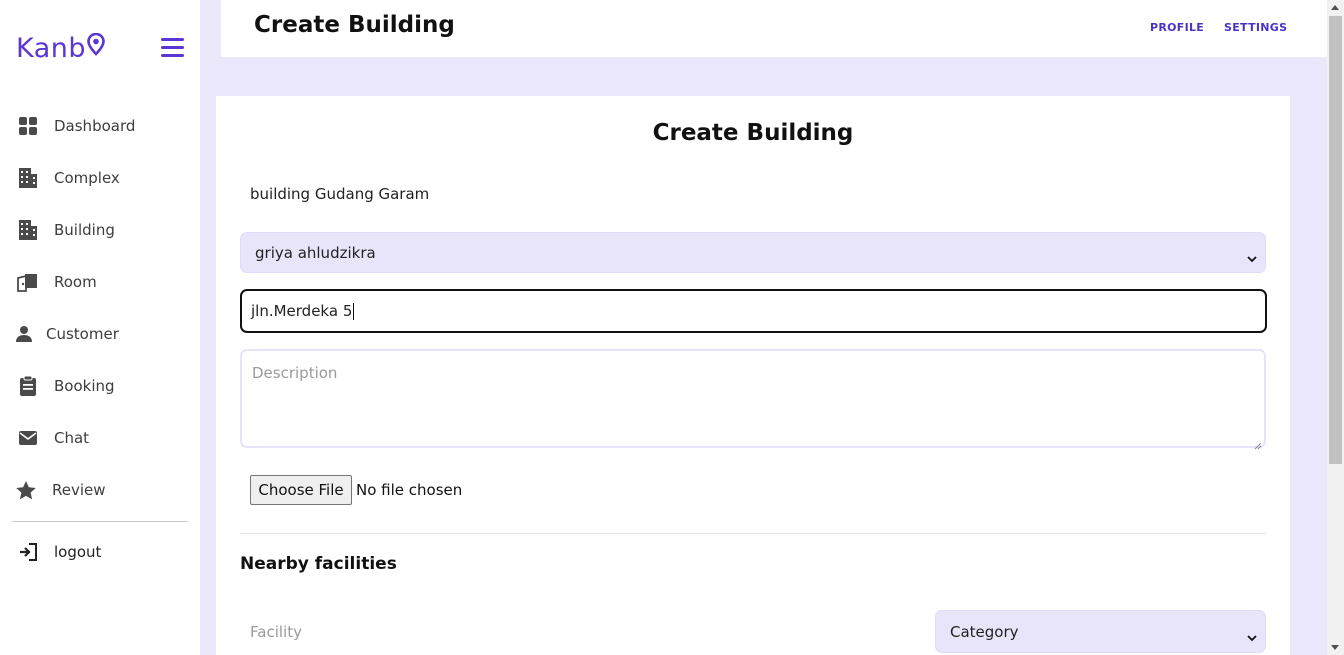 Image resolution: width=1344 pixels, height=655 pixels. I want to click on grid-icon, so click(28, 126).